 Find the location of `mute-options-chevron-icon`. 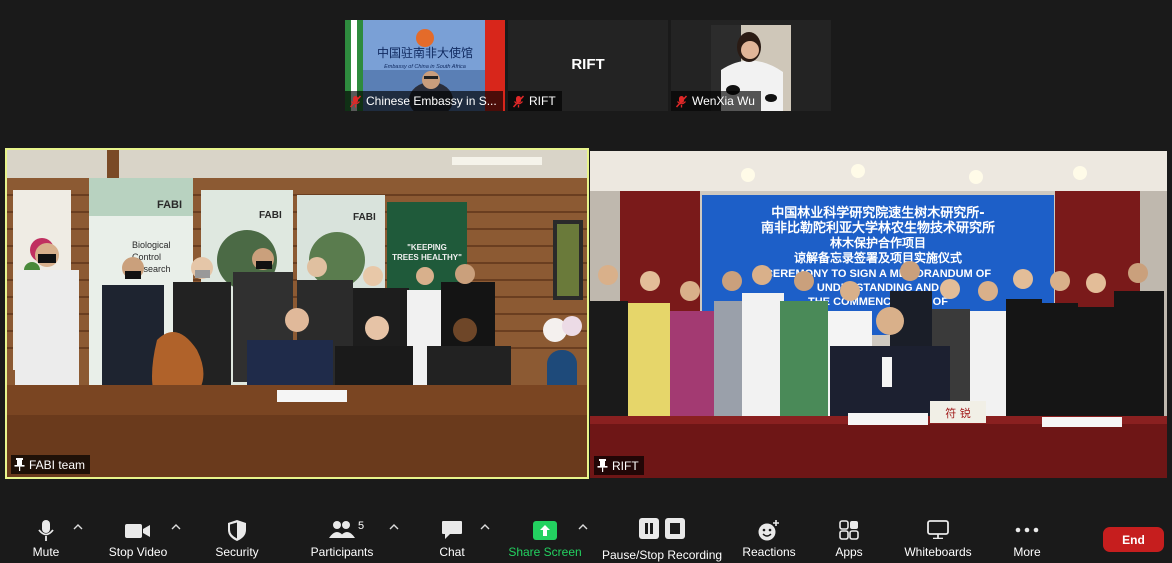

mute-options-chevron-icon is located at coordinates (78, 527).